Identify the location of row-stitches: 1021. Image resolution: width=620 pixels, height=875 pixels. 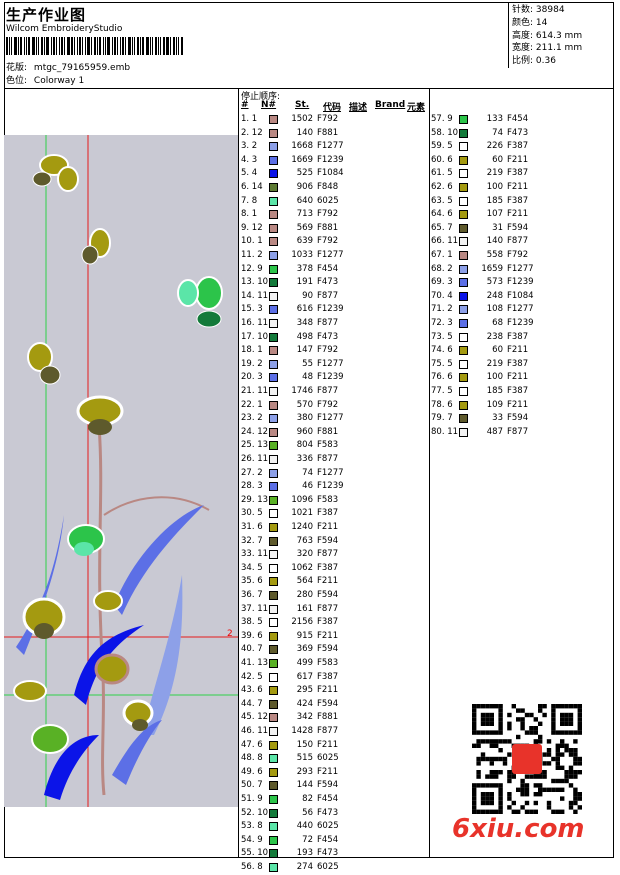
(302, 513).